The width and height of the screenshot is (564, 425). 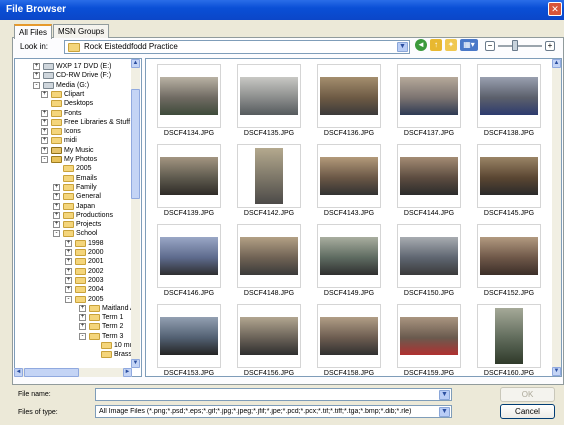 What do you see at coordinates (509, 103) in the screenshot?
I see `file-thumbnail: DSCF4138.JPG` at bounding box center [509, 103].